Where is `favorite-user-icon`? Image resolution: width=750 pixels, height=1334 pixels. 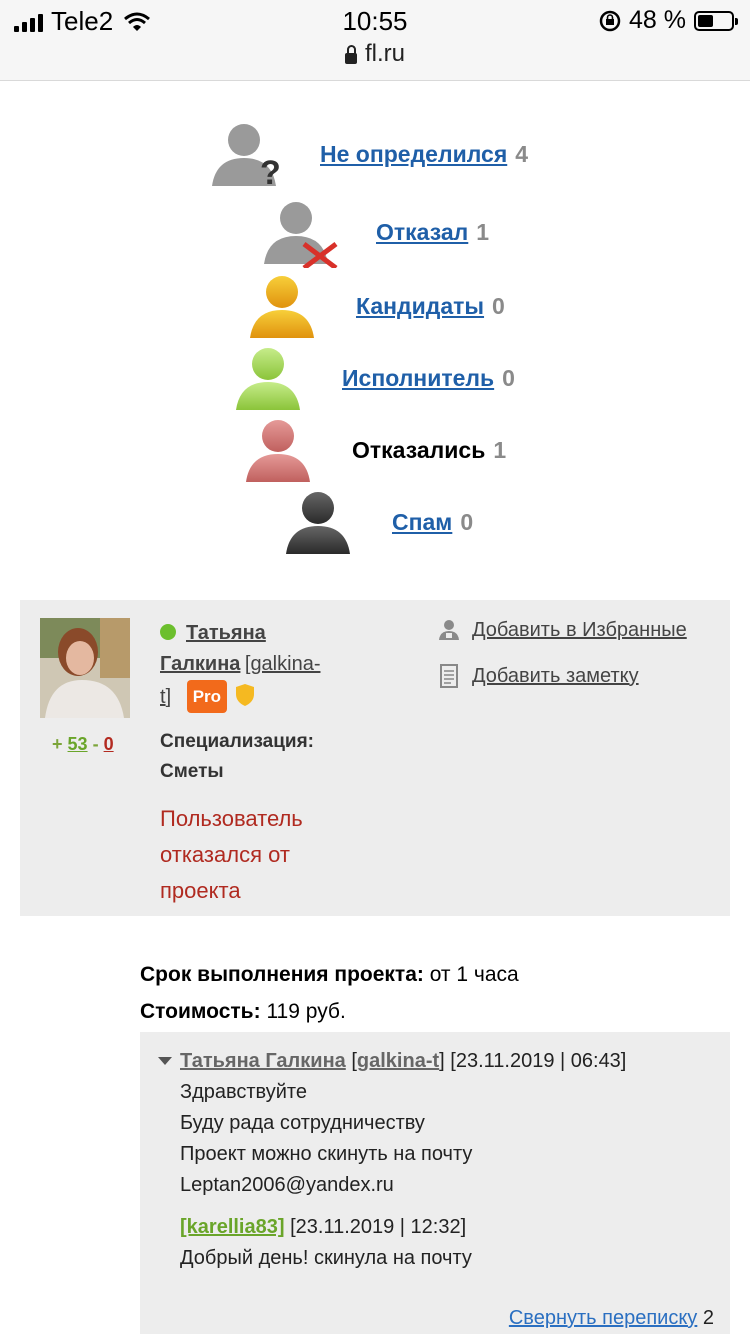 favorite-user-icon is located at coordinates (449, 630).